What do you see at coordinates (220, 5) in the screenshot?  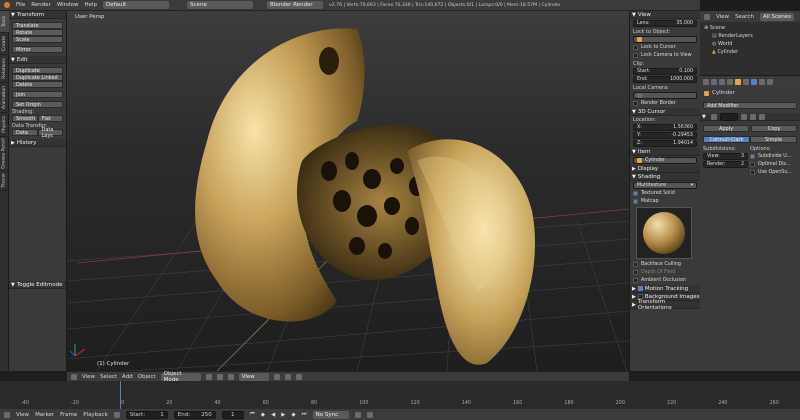 I see `scene-selector: Scene` at bounding box center [220, 5].